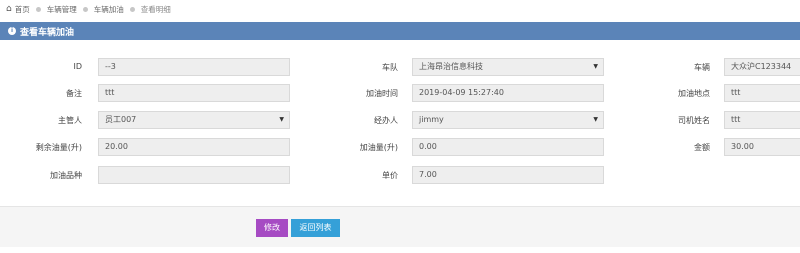 The width and height of the screenshot is (800, 253). What do you see at coordinates (47, 32) in the screenshot?
I see `panel-title: 查看车辆加油` at bounding box center [47, 32].